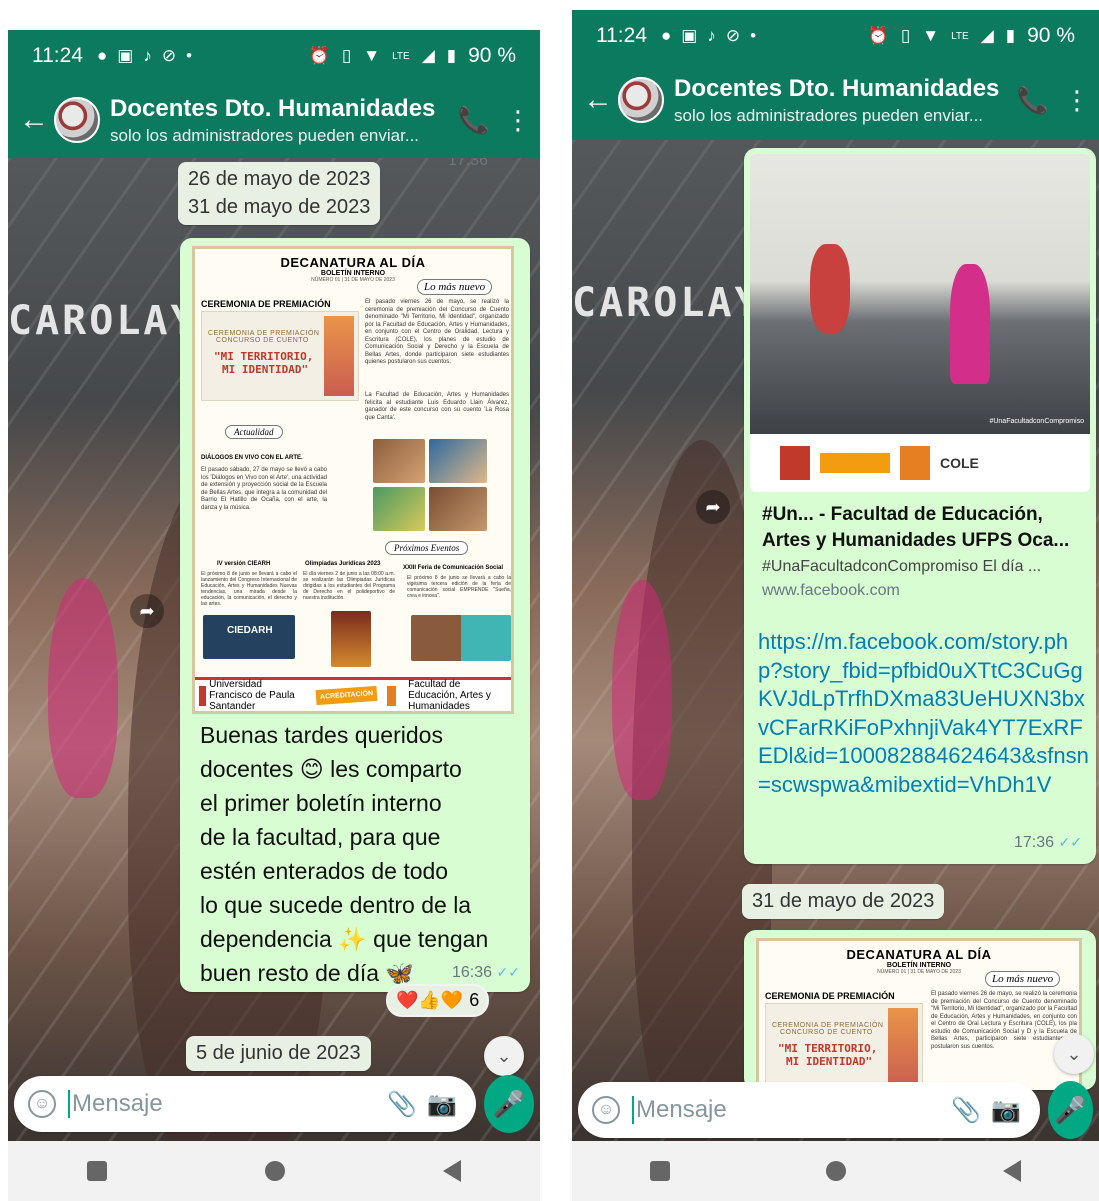 This screenshot has width=1099, height=1201. Describe the element at coordinates (252, 458) in the screenshot. I see `section-title: DIÁLOGOS EN VIVO CON EL ARTE.` at that location.